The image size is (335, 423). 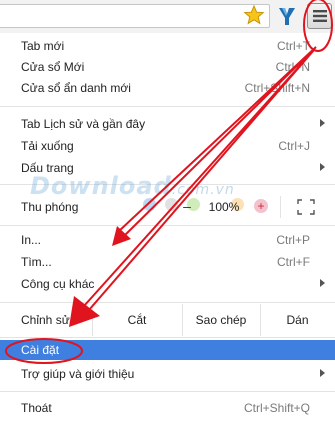 I want to click on menu-item-shortcut: Ctrl+F, so click(x=293, y=262).